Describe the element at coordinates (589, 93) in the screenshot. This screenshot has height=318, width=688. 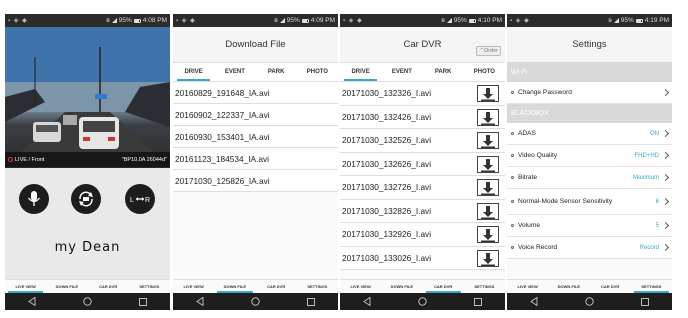
I see `change-password-row: Change Password` at that location.